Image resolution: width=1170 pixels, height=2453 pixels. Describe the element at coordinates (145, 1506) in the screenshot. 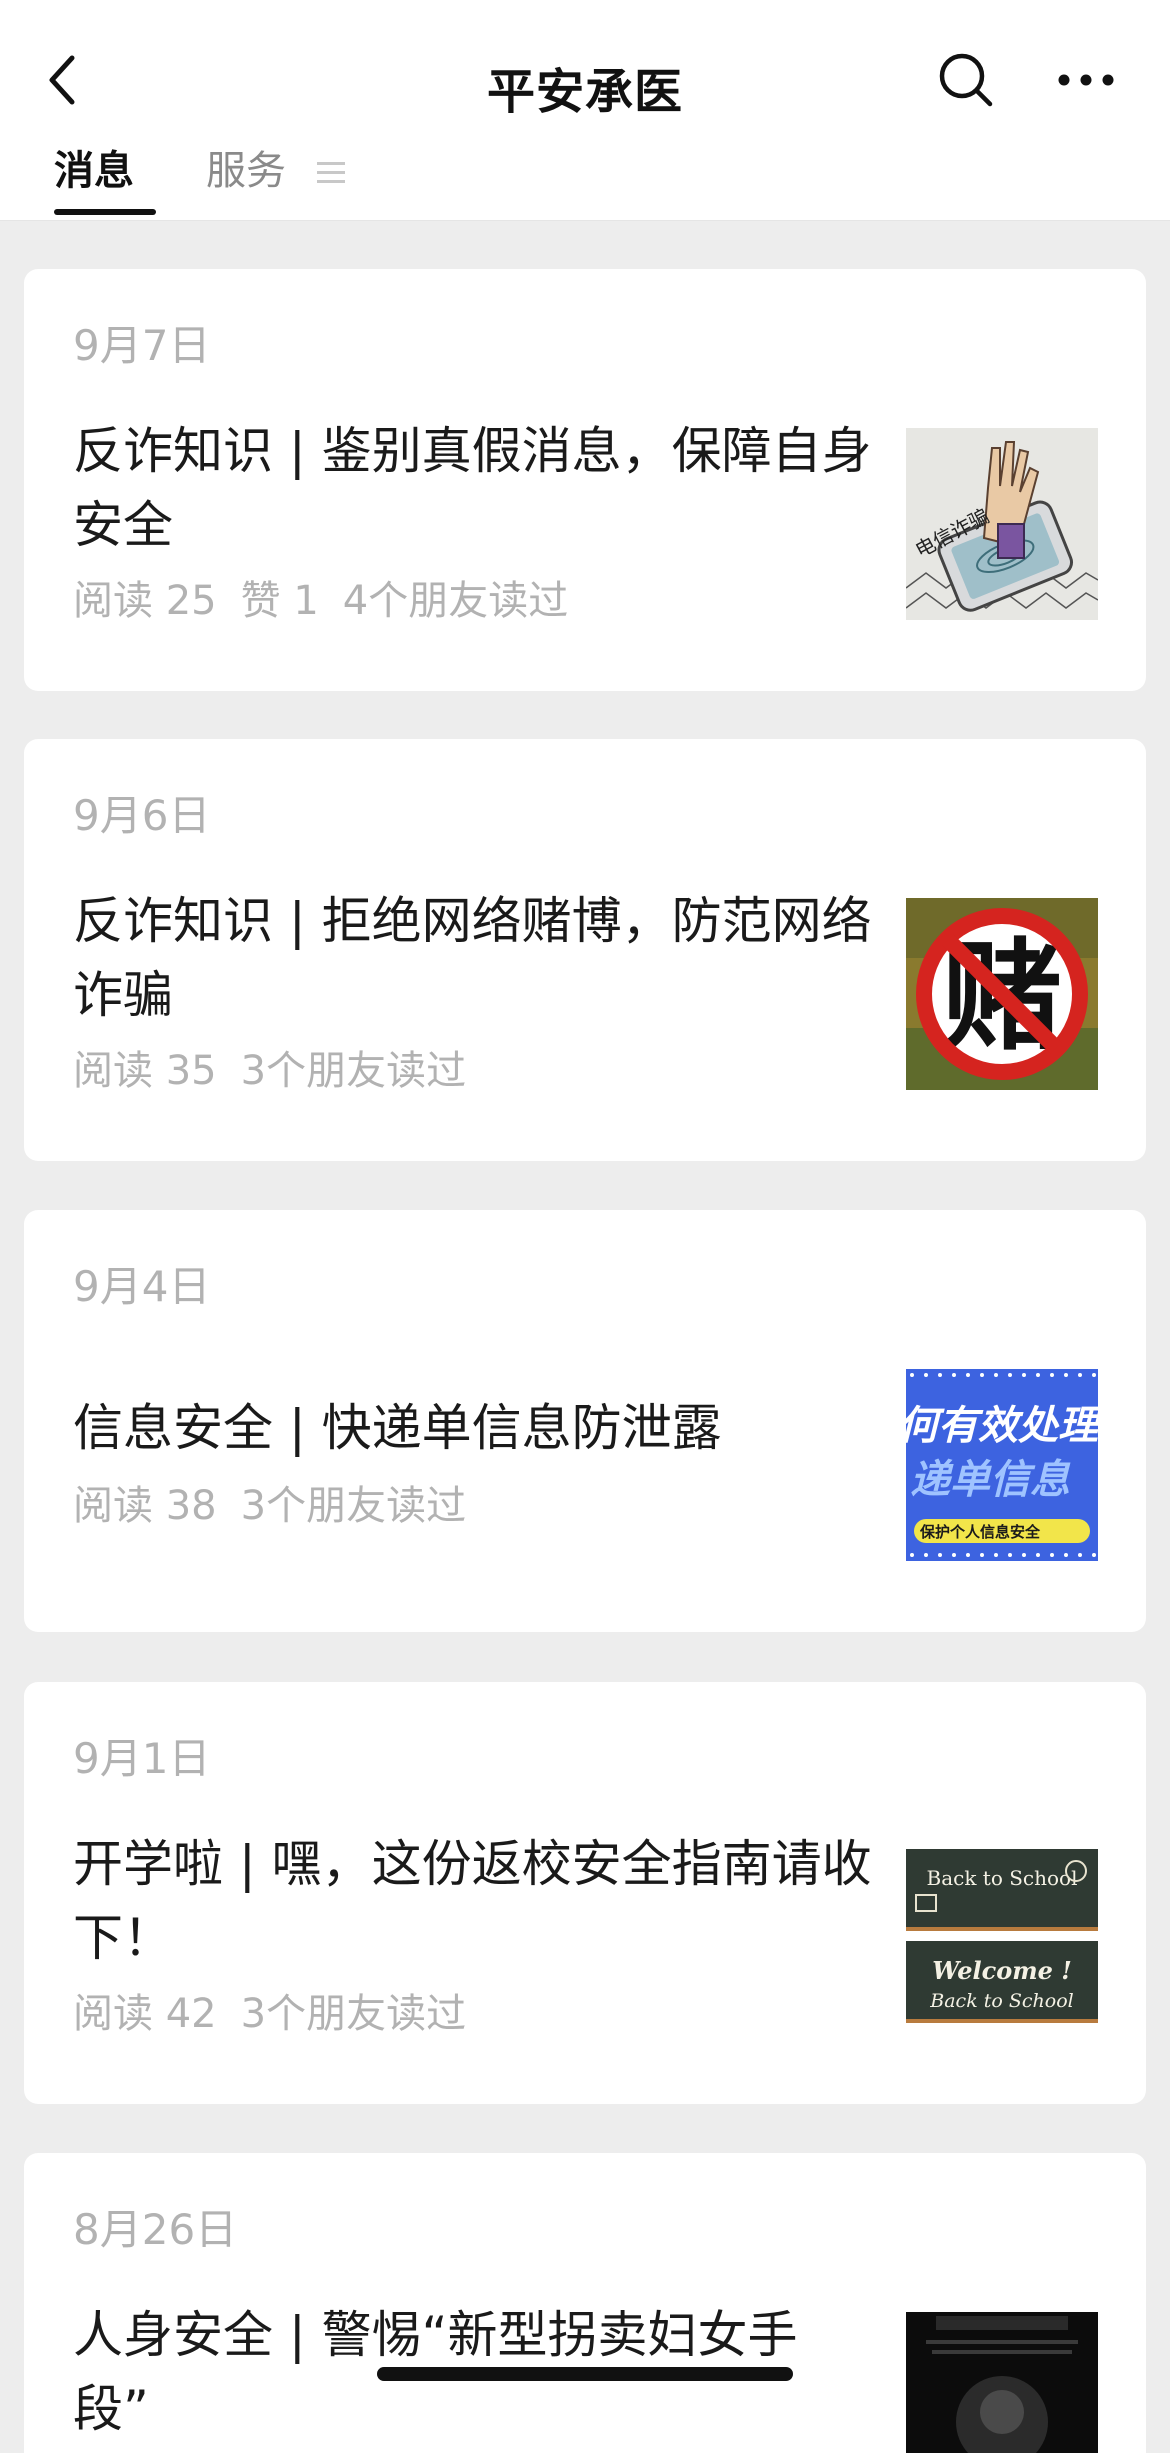

I see `read-count: 阅读 38` at that location.